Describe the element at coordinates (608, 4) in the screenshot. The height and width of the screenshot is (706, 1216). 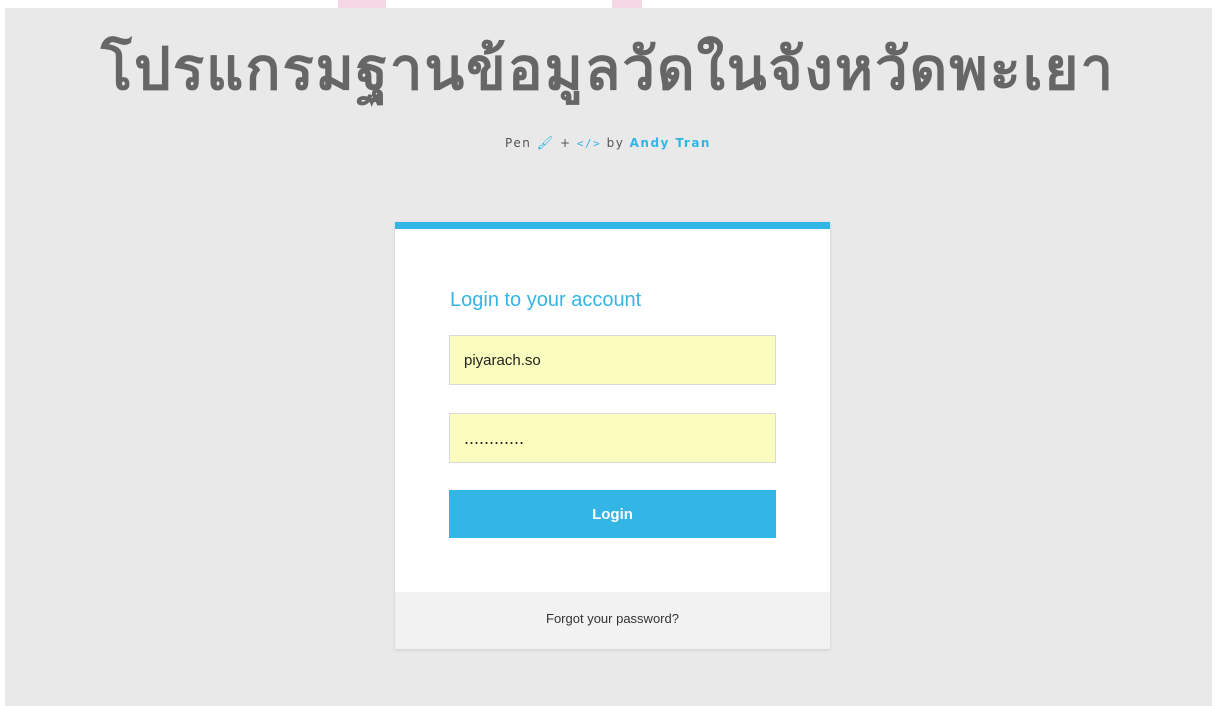
I see `top-stripe` at that location.